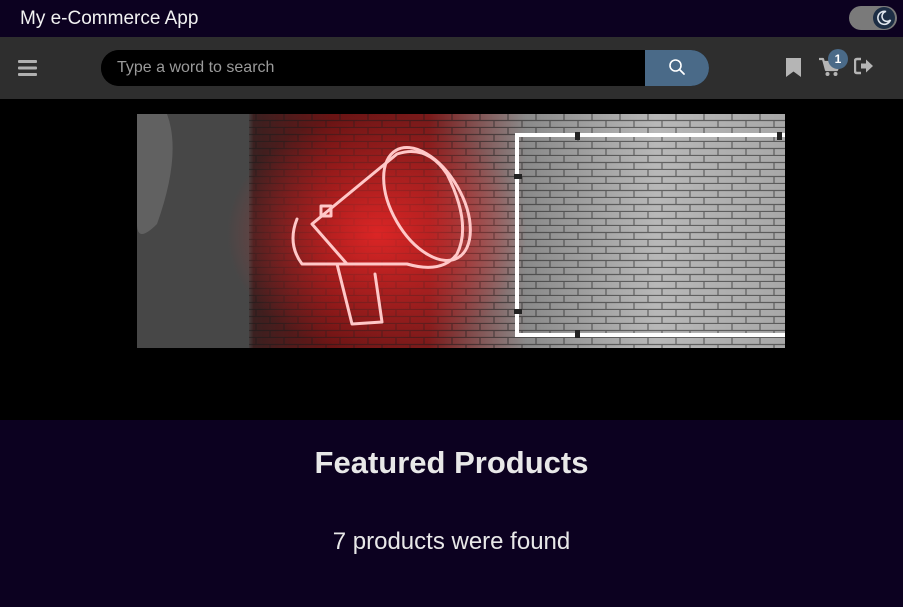 This screenshot has width=903, height=607. I want to click on moon-icon, so click(884, 17).